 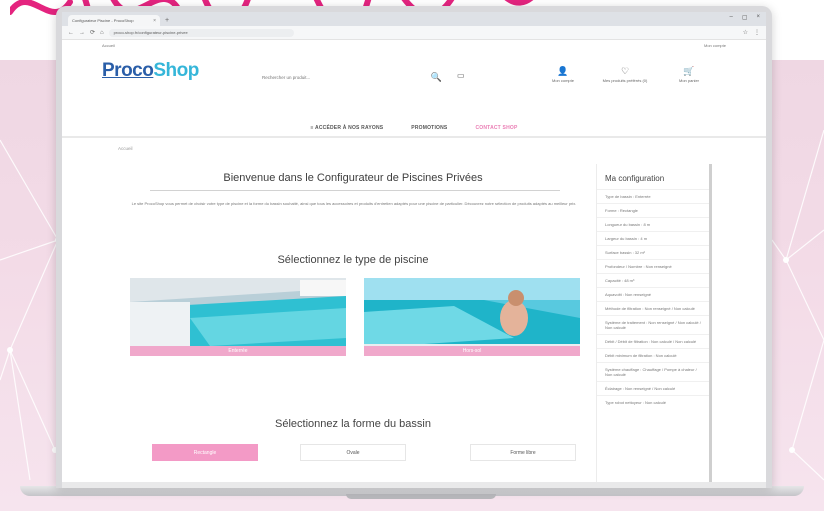 What do you see at coordinates (757, 32) in the screenshot?
I see `browser-menu-icon: ⋮` at bounding box center [757, 32].